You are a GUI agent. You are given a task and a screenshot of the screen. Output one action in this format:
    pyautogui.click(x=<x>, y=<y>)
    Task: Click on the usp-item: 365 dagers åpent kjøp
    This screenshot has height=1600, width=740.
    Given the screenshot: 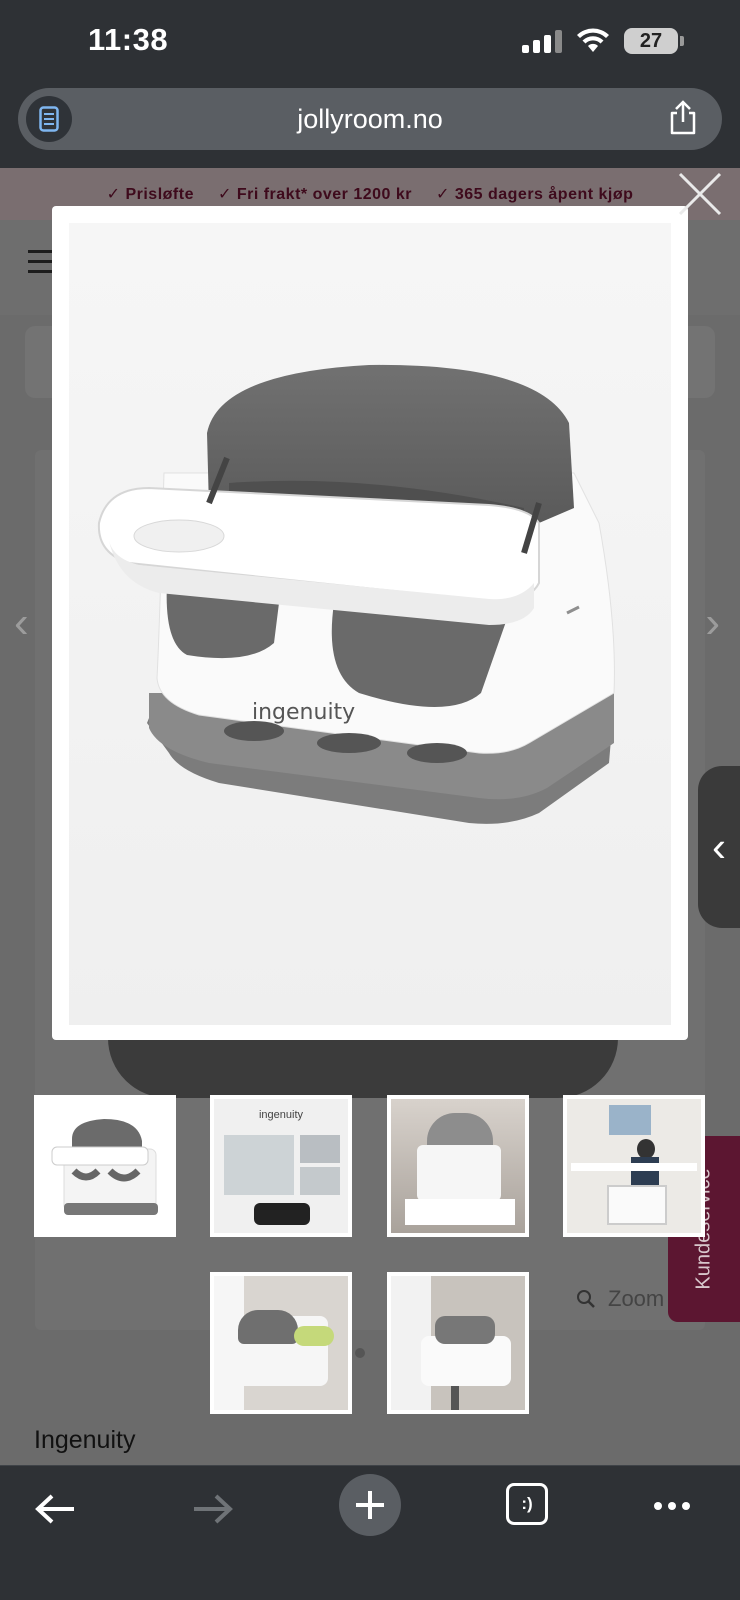 What is the action you would take?
    pyautogui.click(x=534, y=194)
    